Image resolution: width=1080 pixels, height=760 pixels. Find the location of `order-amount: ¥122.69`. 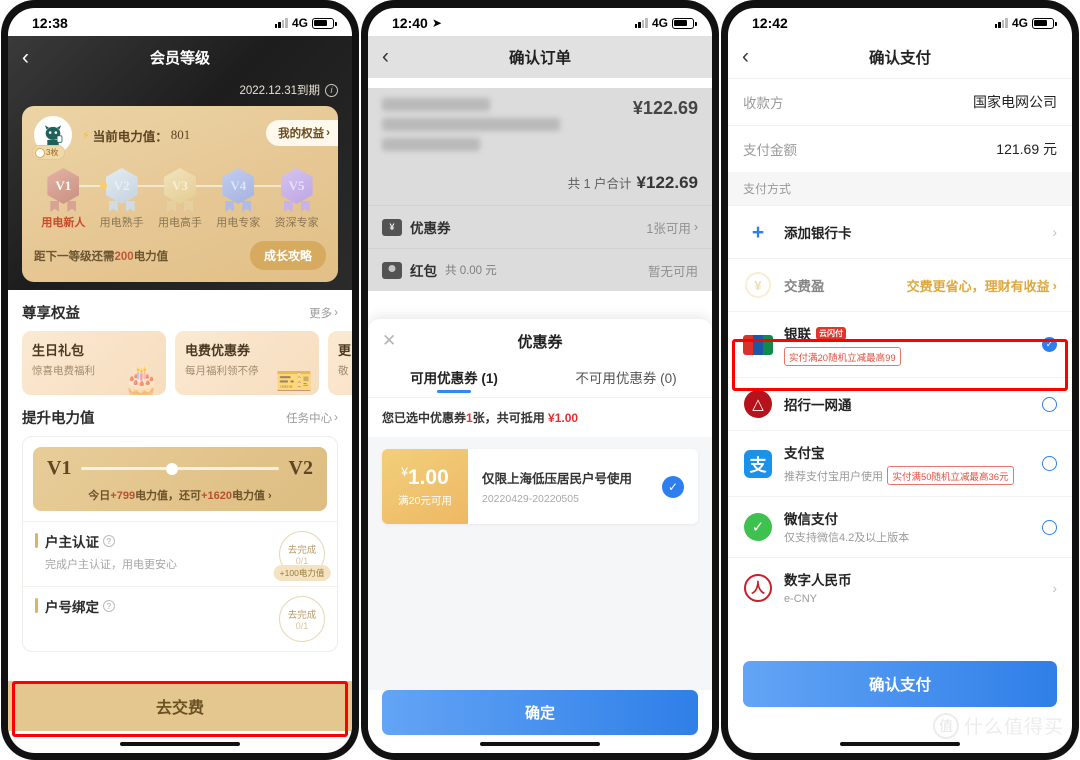

order-amount: ¥122.69 is located at coordinates (665, 108).